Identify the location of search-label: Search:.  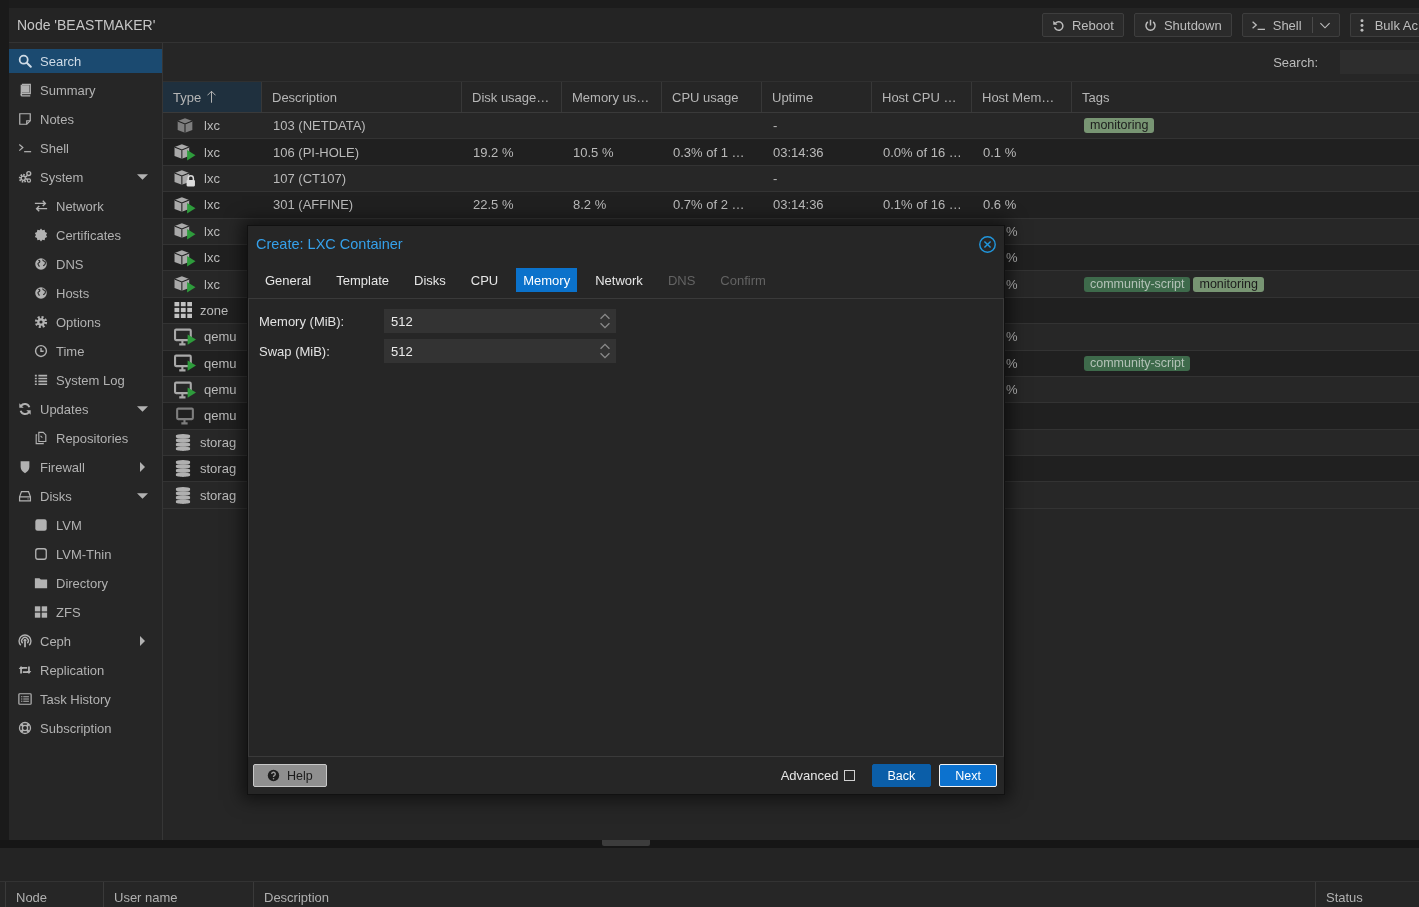
(1295, 62).